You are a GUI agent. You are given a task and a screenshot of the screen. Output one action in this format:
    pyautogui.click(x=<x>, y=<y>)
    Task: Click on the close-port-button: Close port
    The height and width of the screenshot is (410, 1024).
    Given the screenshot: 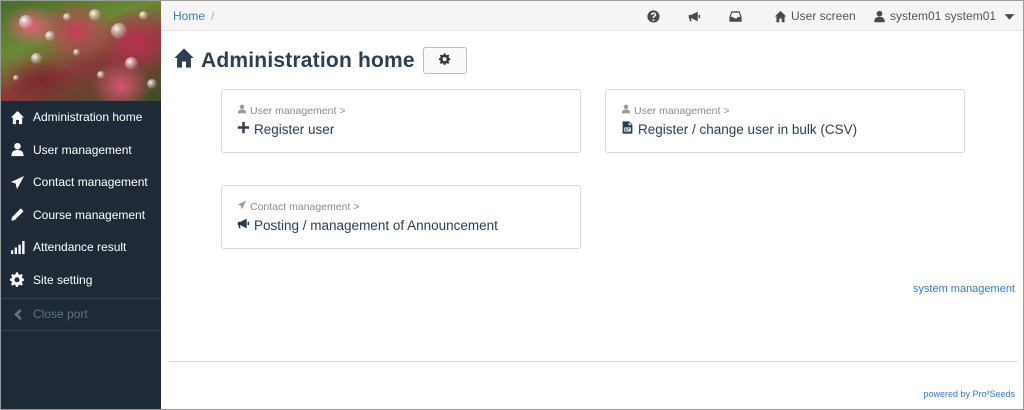 What is the action you would take?
    pyautogui.click(x=81, y=314)
    